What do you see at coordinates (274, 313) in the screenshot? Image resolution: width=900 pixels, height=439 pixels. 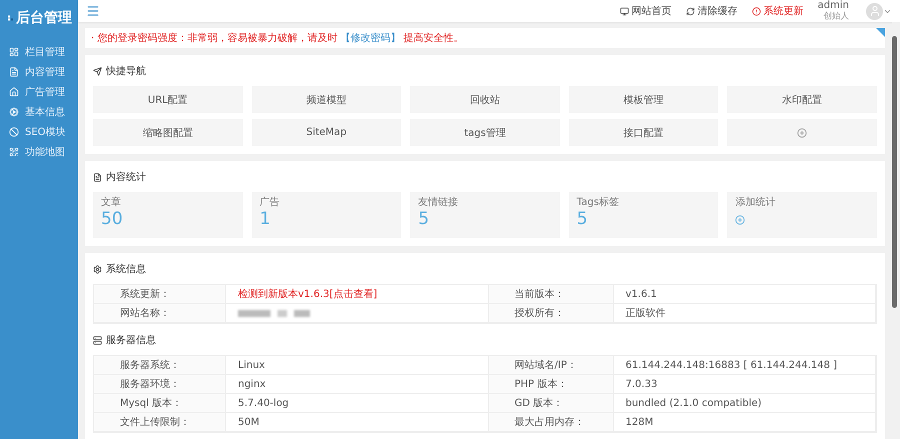 I see `blurred-value` at bounding box center [274, 313].